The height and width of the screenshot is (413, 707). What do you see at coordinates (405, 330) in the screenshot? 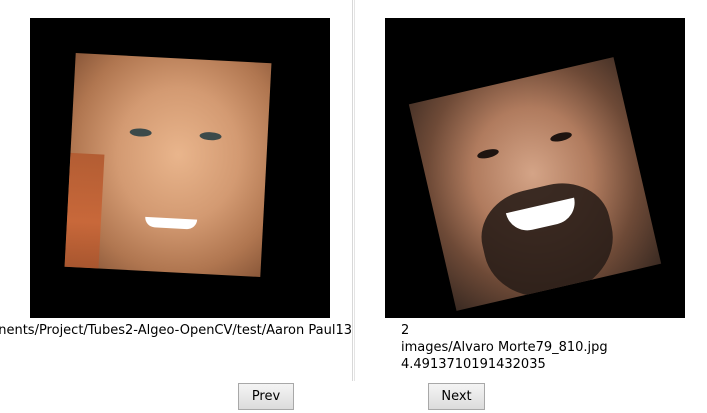
I see `result-rank: 2` at bounding box center [405, 330].